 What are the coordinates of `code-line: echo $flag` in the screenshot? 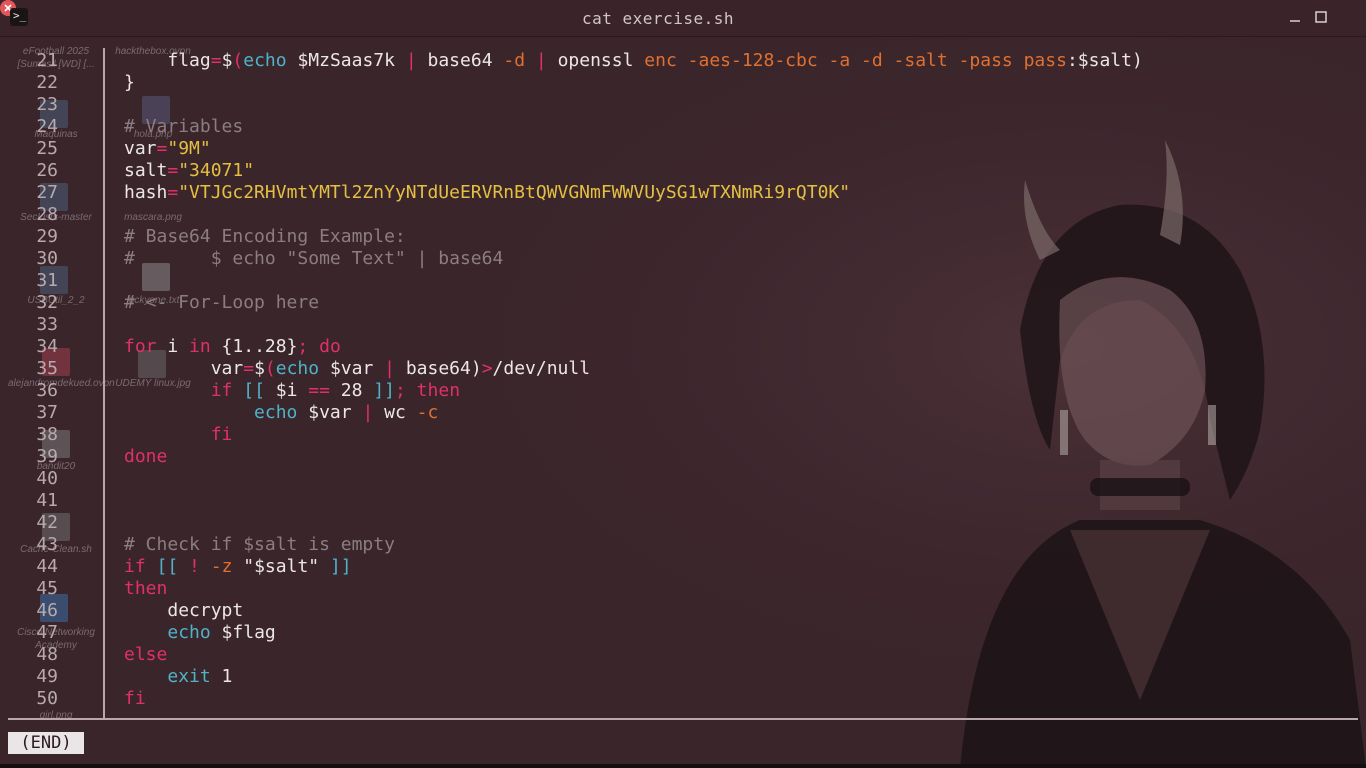 It's located at (221, 632).